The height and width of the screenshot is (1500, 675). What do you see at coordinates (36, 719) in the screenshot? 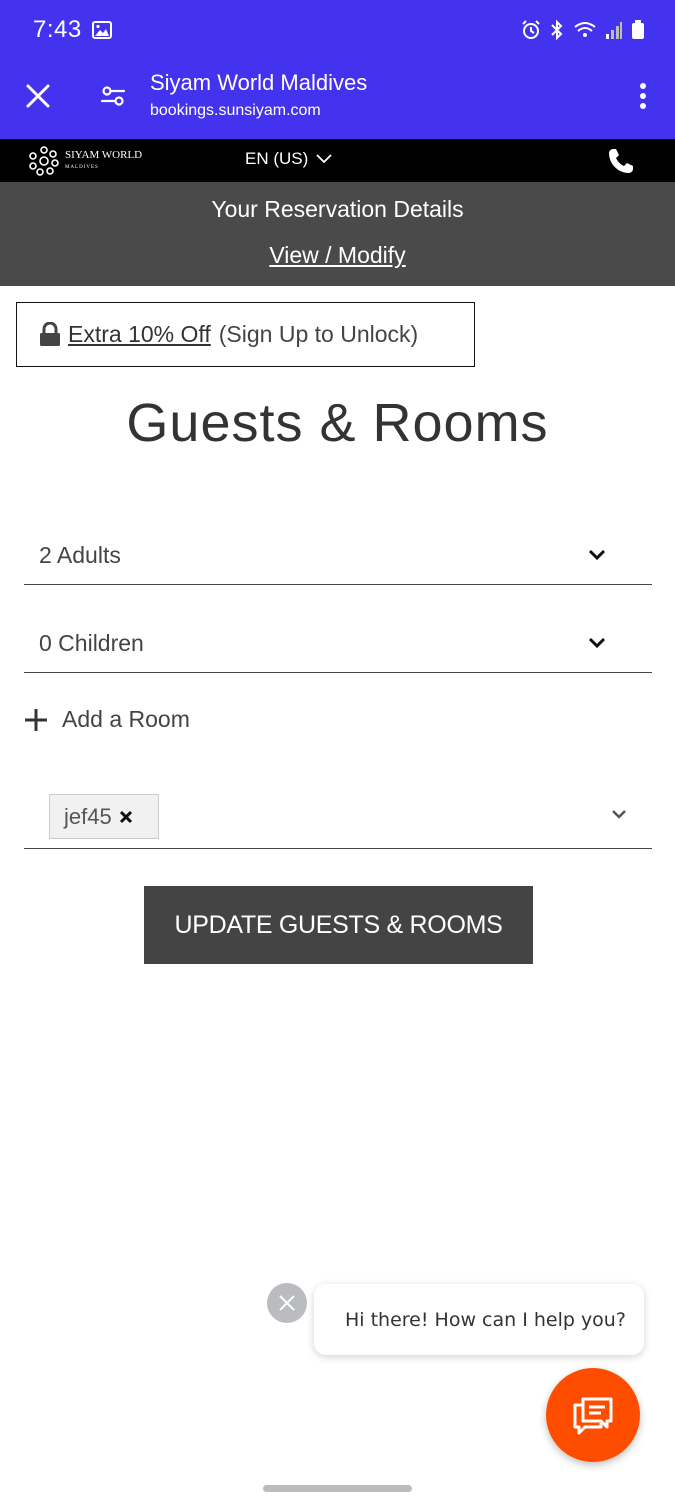
I see `plus-icon` at bounding box center [36, 719].